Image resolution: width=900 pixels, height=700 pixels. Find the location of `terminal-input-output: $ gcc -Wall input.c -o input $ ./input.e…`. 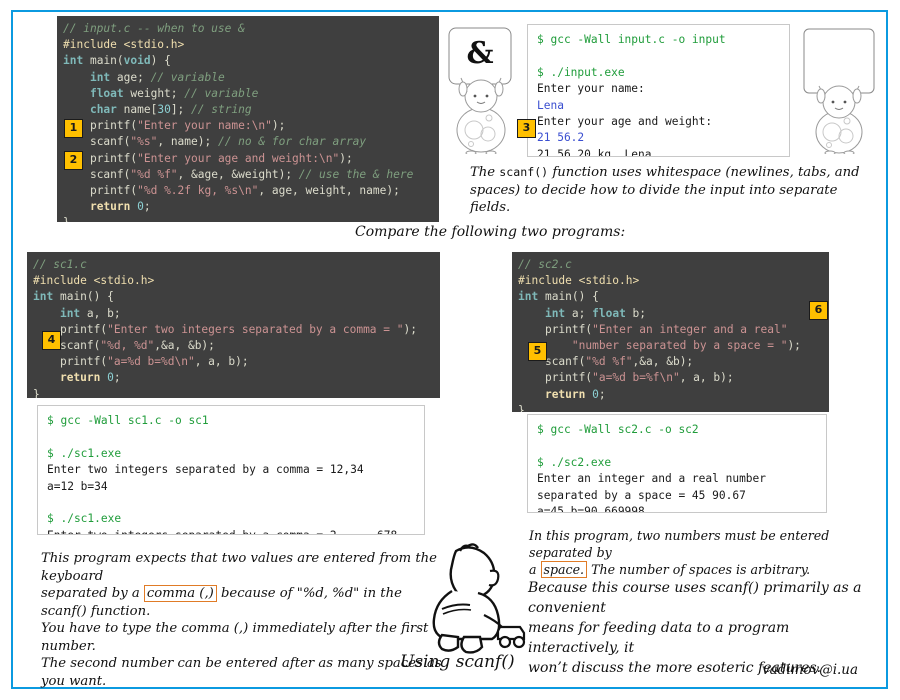

terminal-input-output: $ gcc -Wall input.c -o input $ ./input.e… is located at coordinates (658, 90).